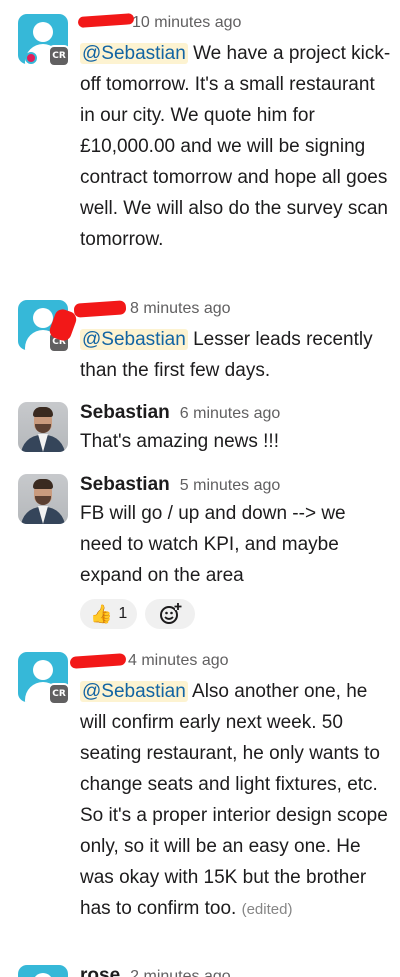 Image resolution: width=400 pixels, height=977 pixels. Describe the element at coordinates (31, 58) in the screenshot. I see `presence-dot` at that location.